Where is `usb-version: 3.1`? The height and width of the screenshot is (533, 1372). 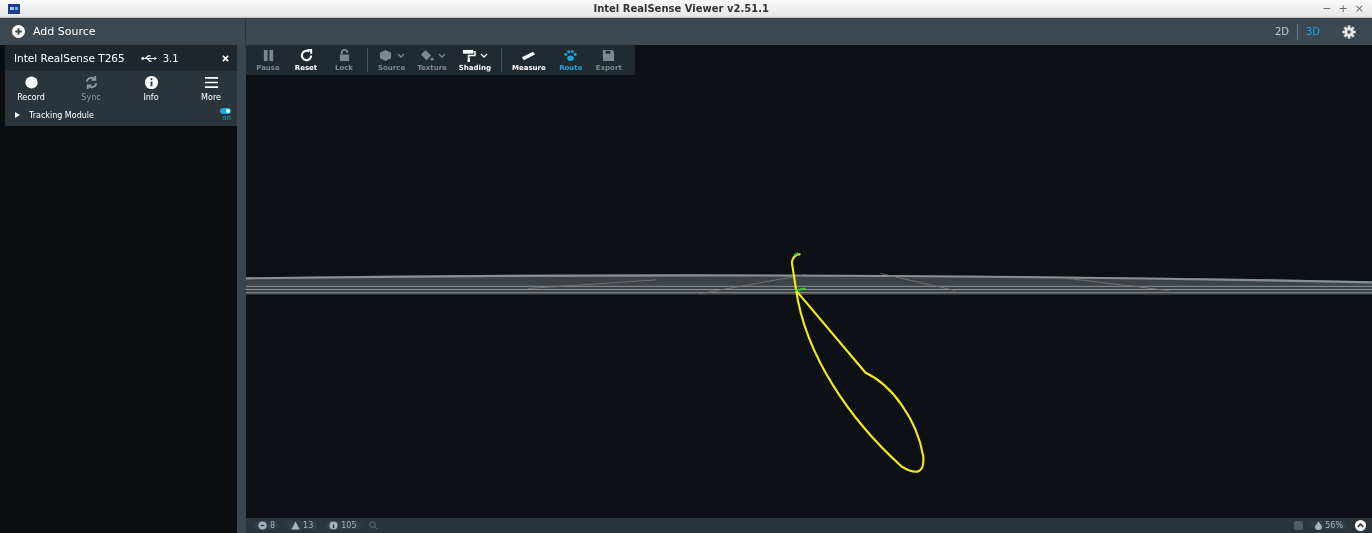
usb-version: 3.1 is located at coordinates (170, 58).